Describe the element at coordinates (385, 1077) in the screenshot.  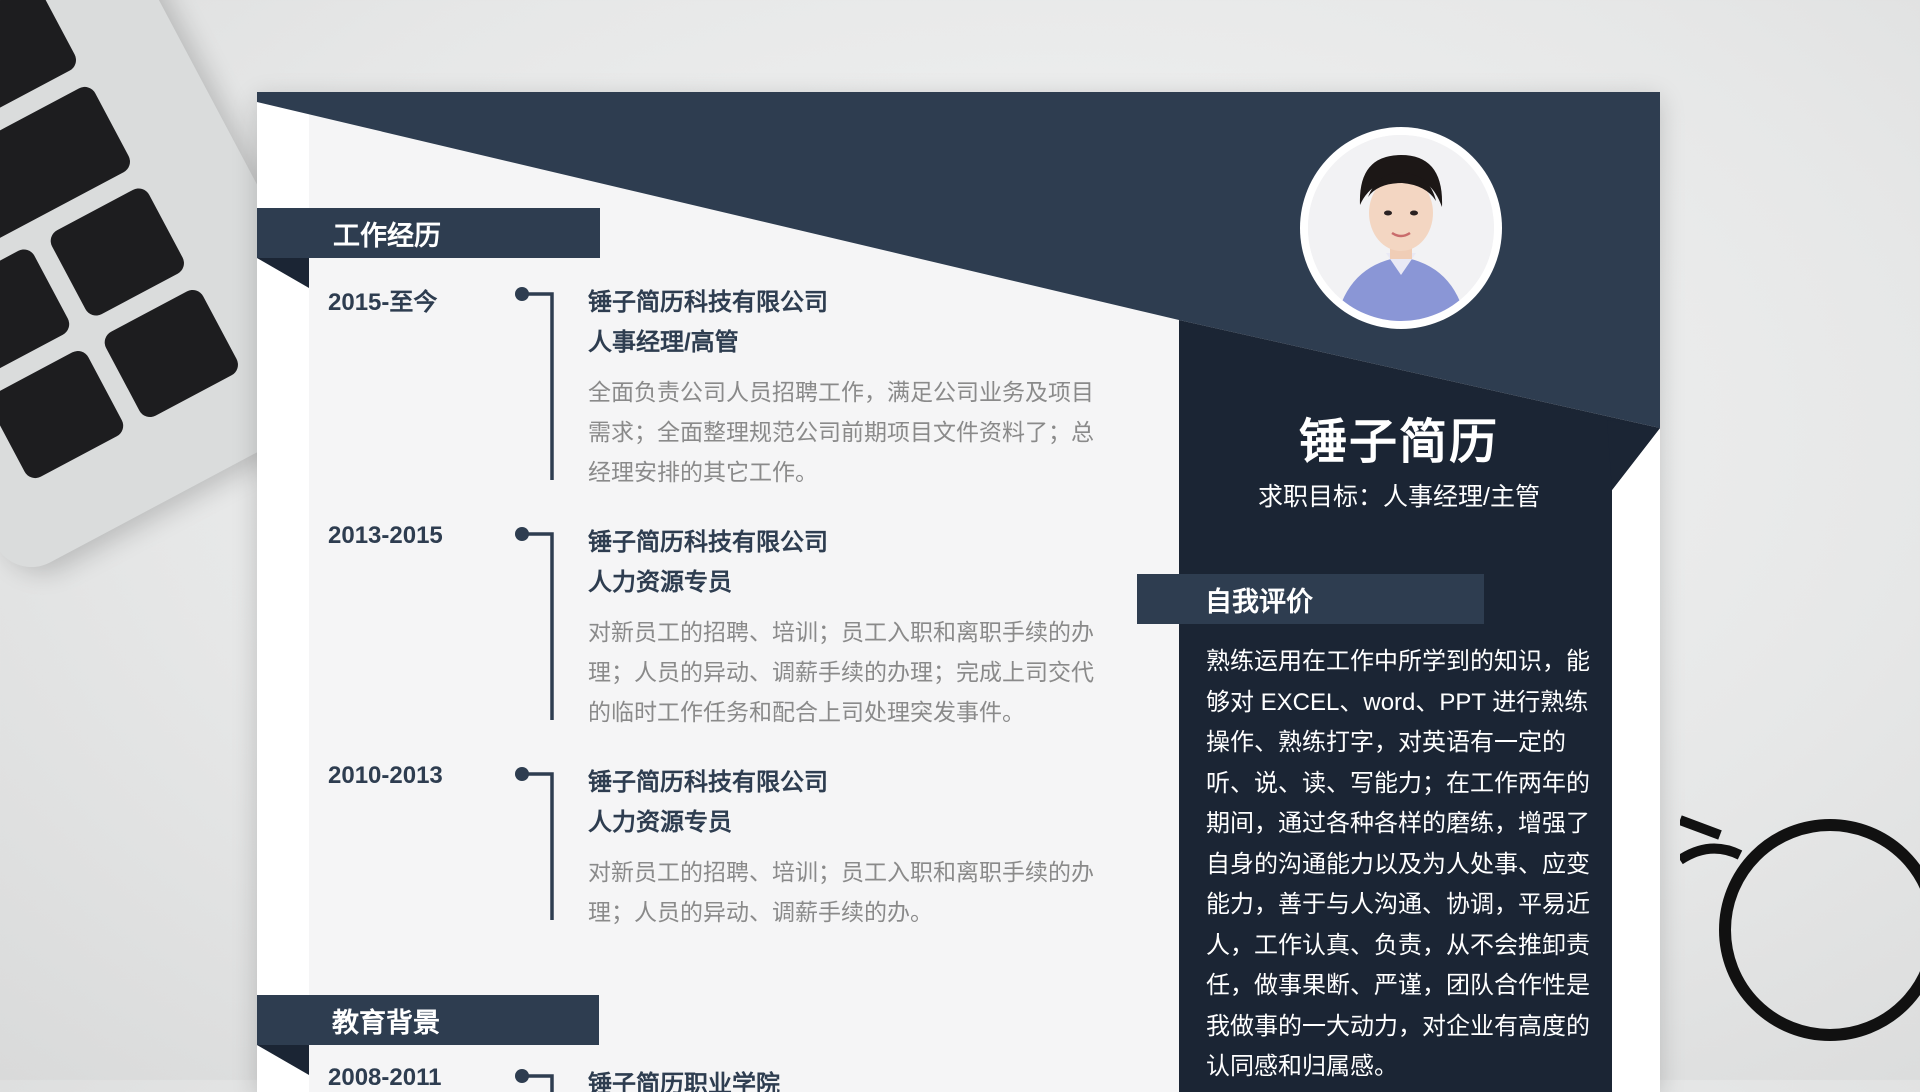
I see `education-period: 2008-2011` at that location.